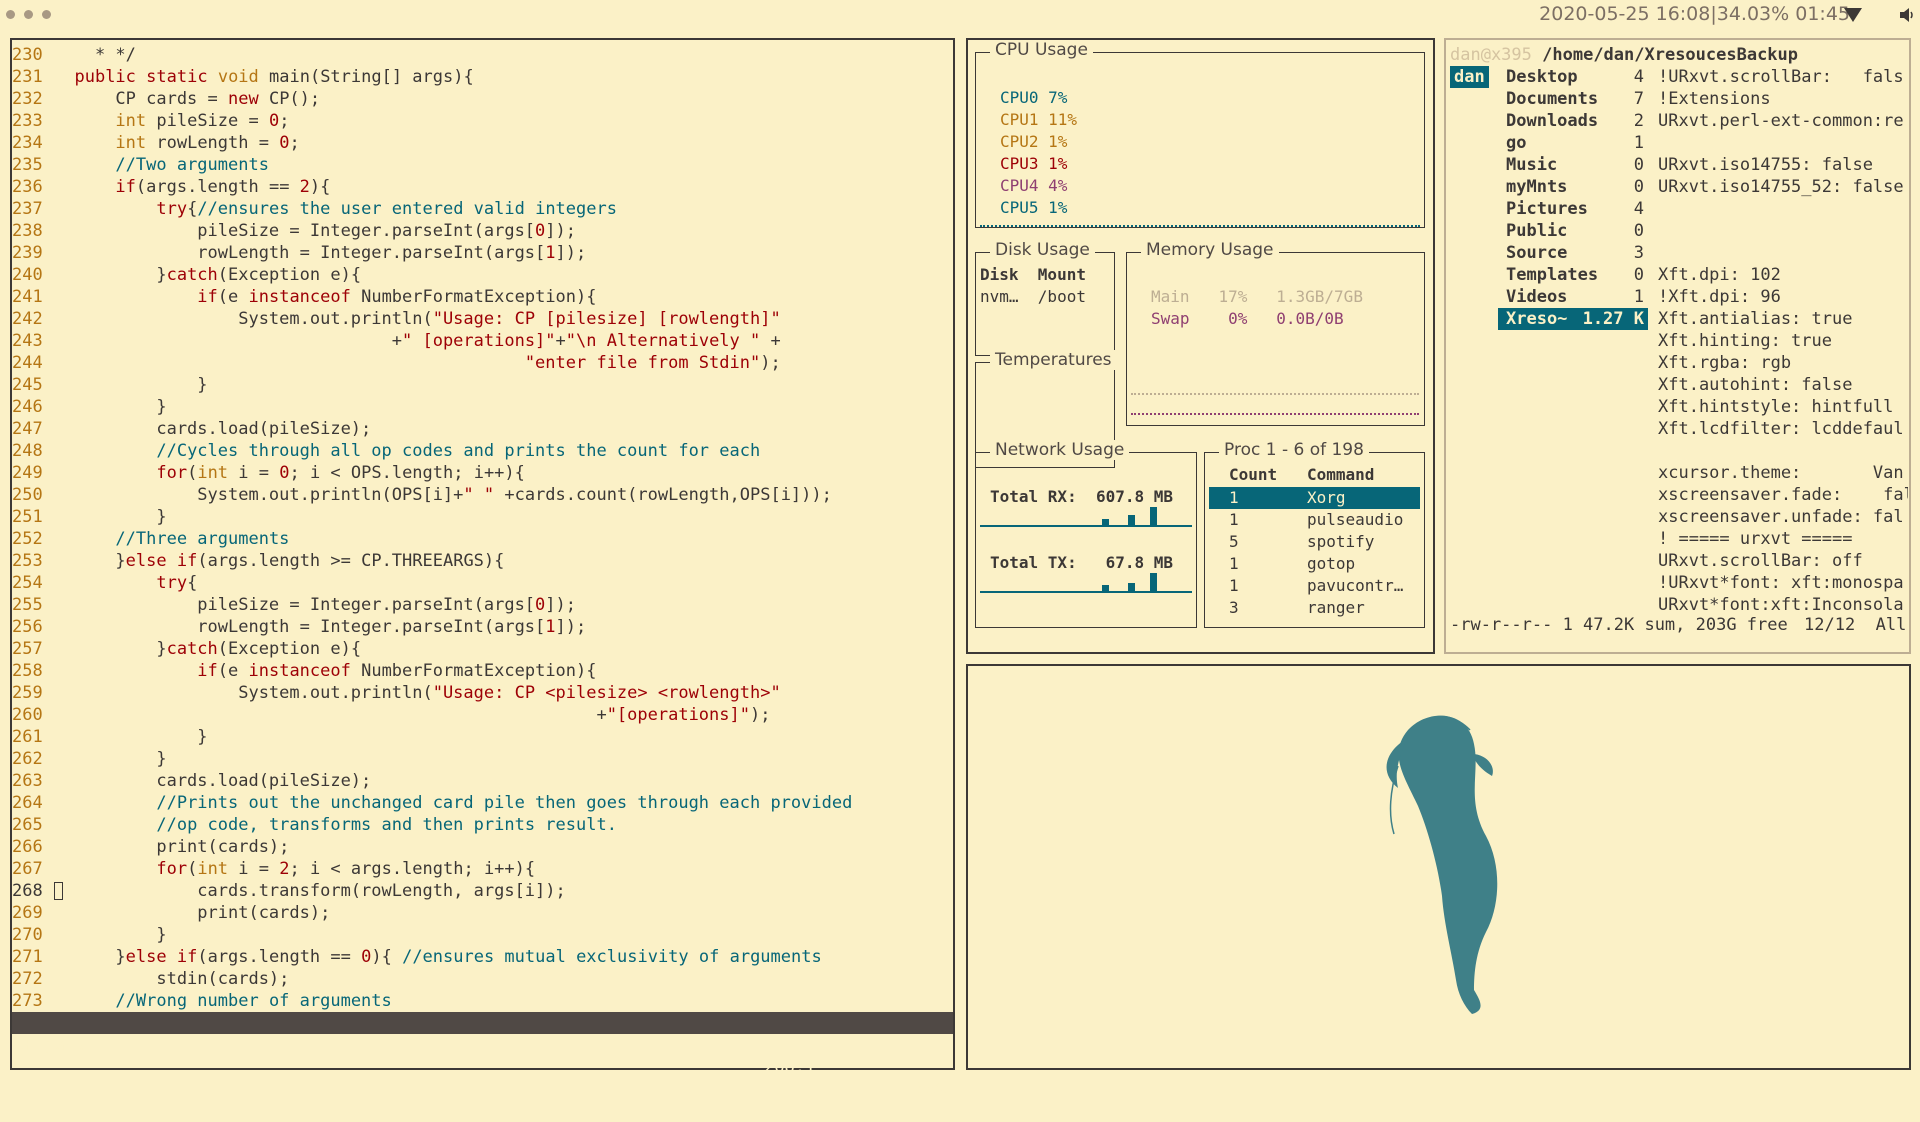  What do you see at coordinates (397, 297) in the screenshot?
I see `code-text: if(e instanceof NumberFormatException){` at bounding box center [397, 297].